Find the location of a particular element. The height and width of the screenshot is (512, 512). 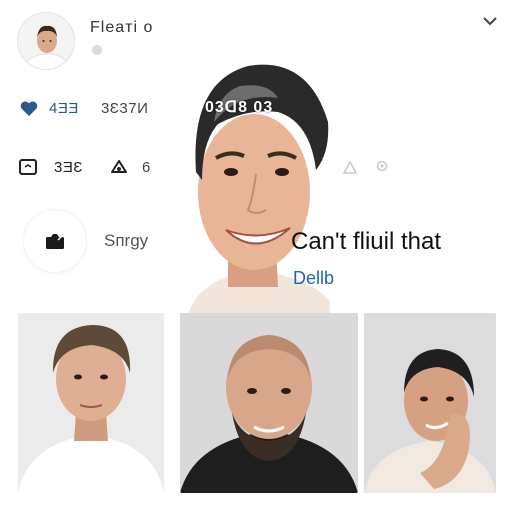

profile-name: Fleaтi o is located at coordinates (122, 27).